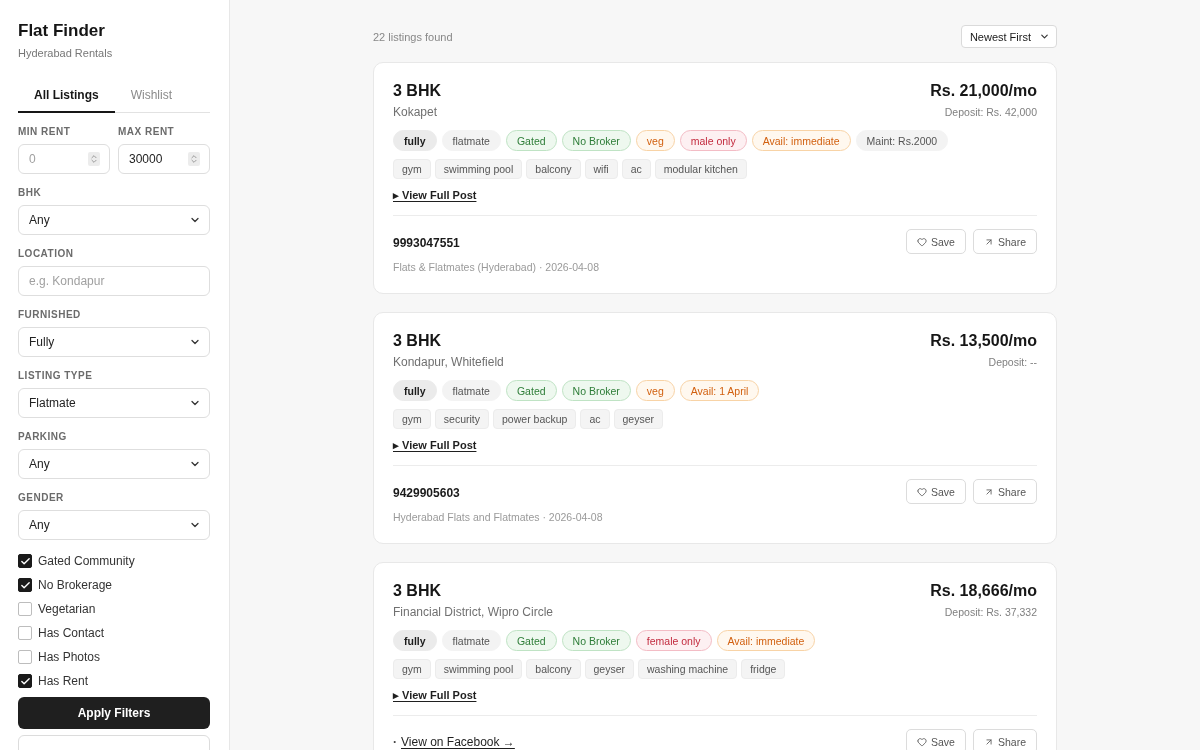  I want to click on field-label: GENDER, so click(41, 498).